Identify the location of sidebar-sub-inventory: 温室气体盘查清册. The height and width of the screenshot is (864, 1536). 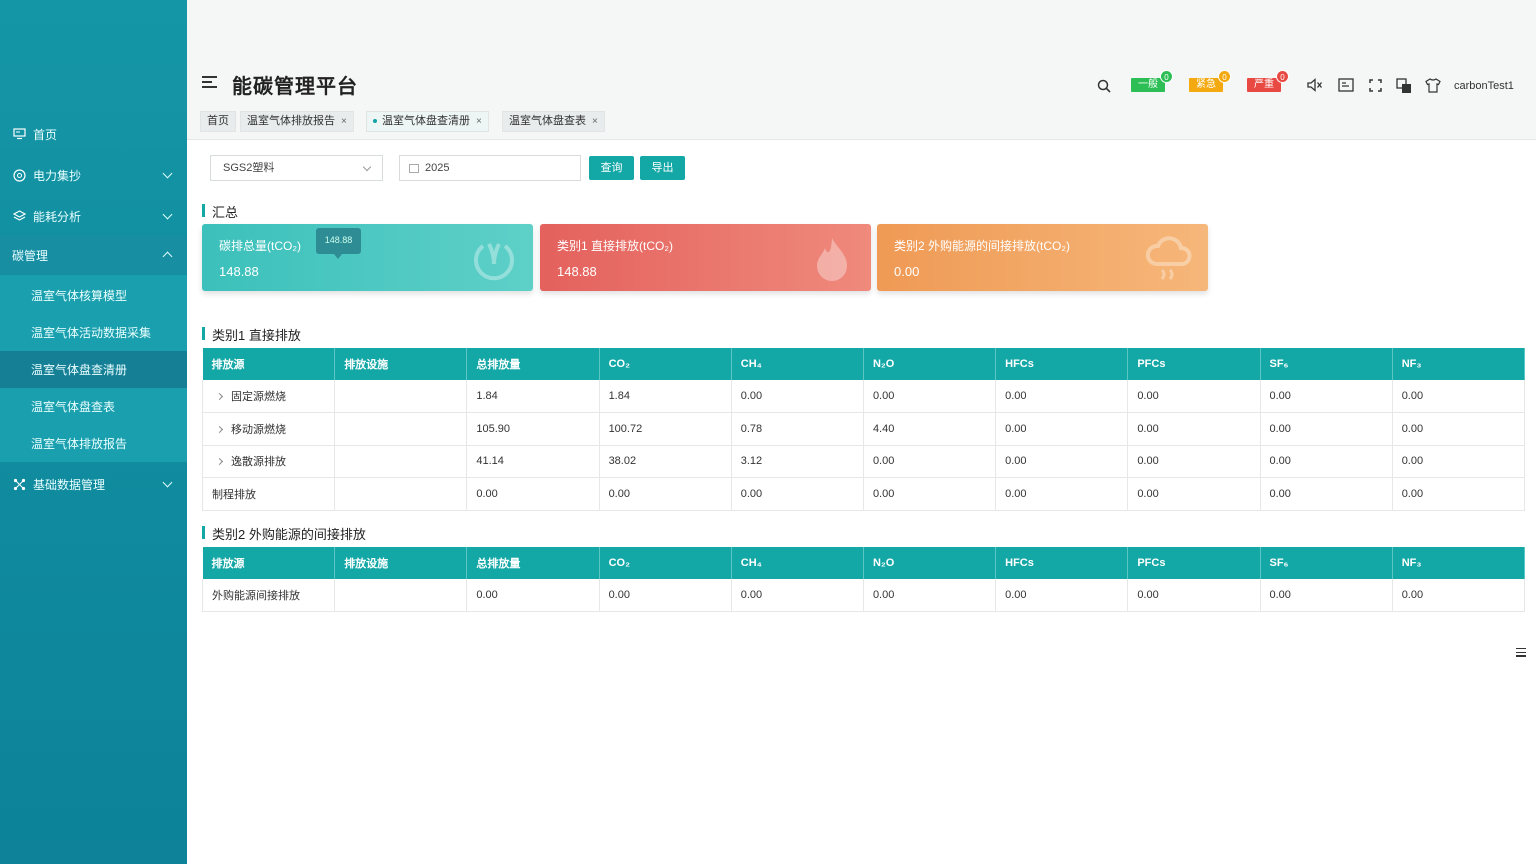
(93, 369).